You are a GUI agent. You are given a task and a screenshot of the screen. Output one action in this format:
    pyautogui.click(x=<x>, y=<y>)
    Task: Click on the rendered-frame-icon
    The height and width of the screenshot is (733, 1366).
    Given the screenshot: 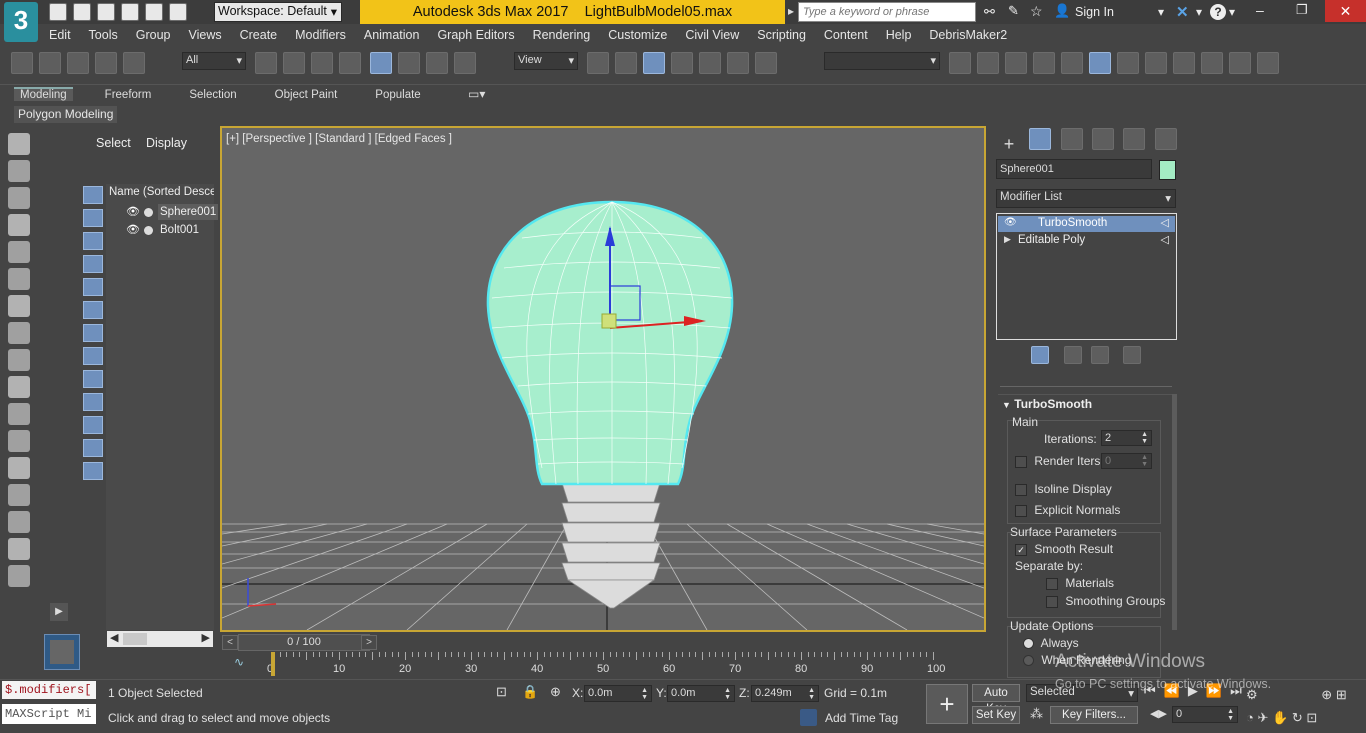 What is the action you would take?
    pyautogui.click(x=1240, y=63)
    